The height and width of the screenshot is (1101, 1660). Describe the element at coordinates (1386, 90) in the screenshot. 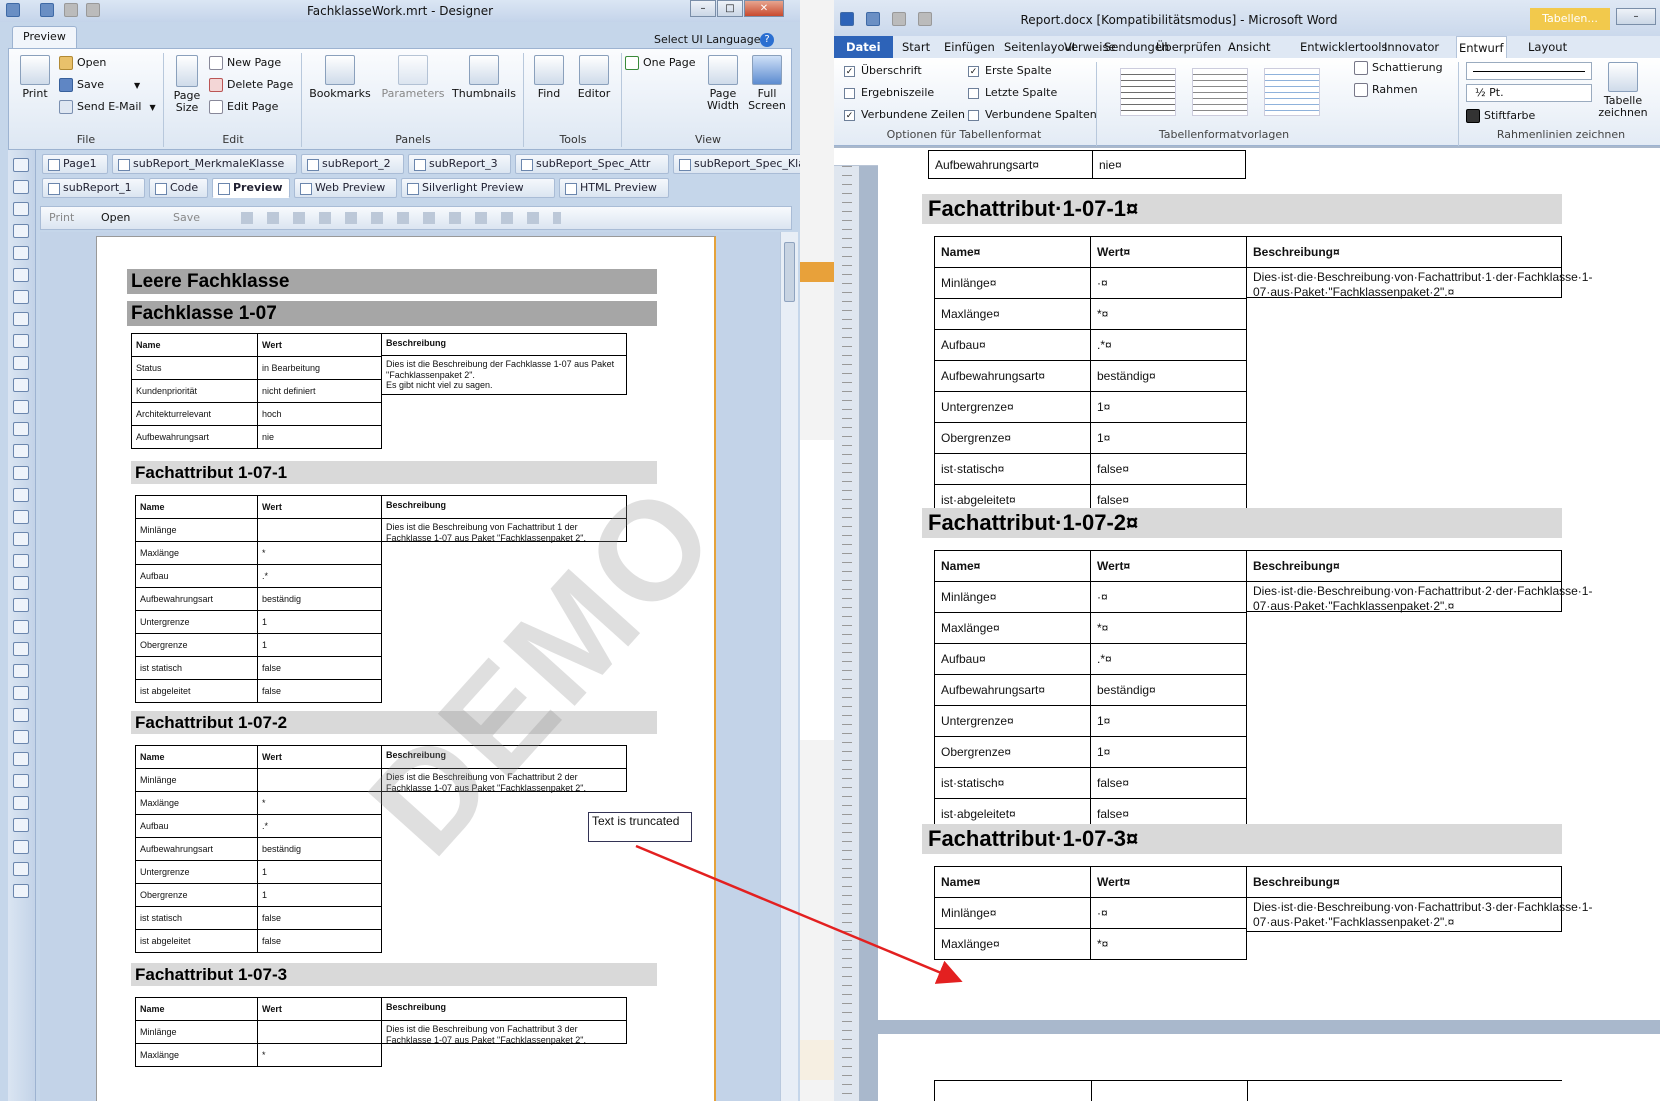

I see `rahmen-button: Rahmen` at that location.